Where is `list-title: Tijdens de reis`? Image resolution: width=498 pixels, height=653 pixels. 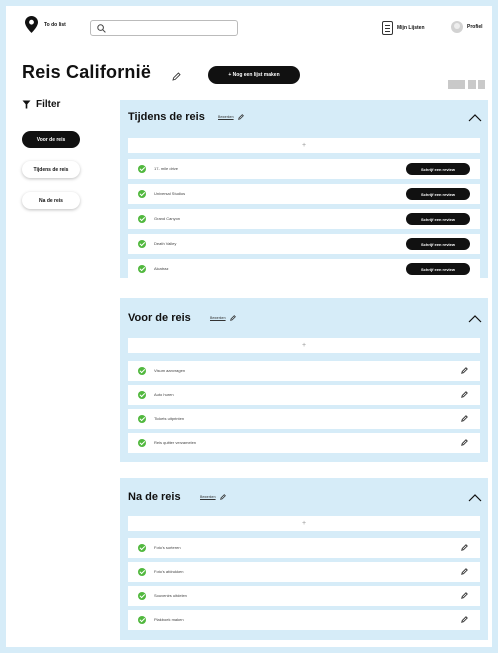 list-title: Tijdens de reis is located at coordinates (166, 117).